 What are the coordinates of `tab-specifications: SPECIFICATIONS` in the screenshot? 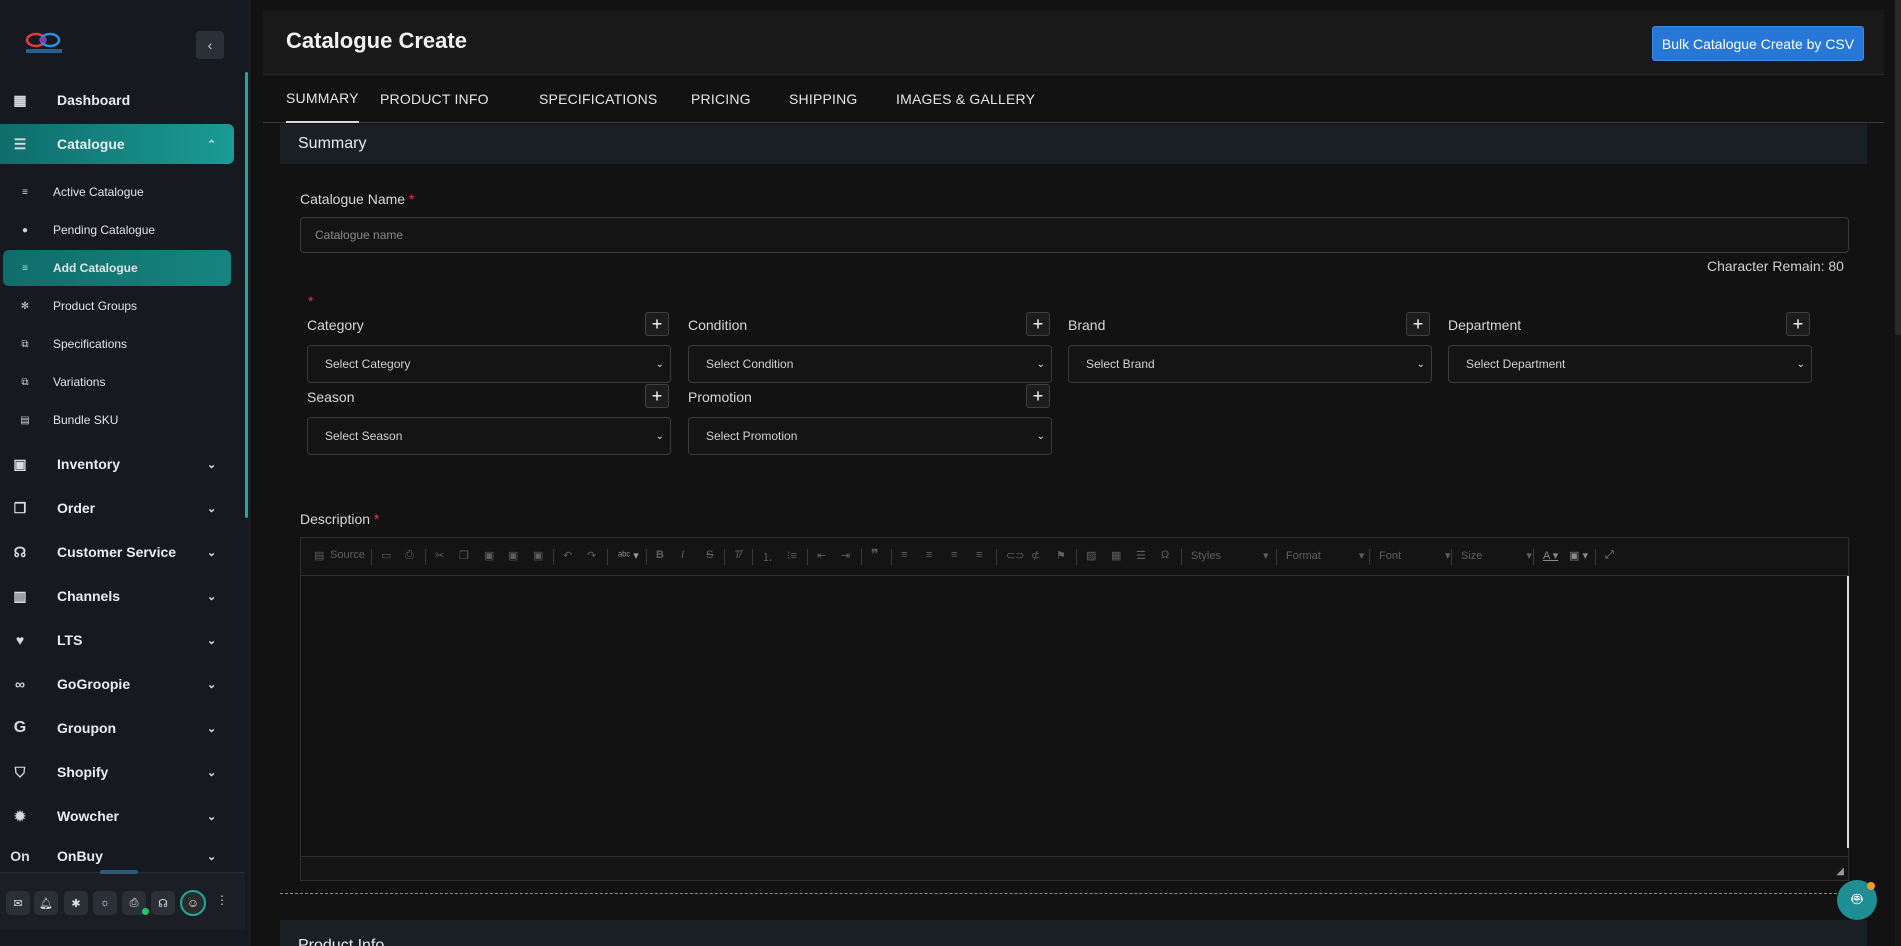 It's located at (598, 99).